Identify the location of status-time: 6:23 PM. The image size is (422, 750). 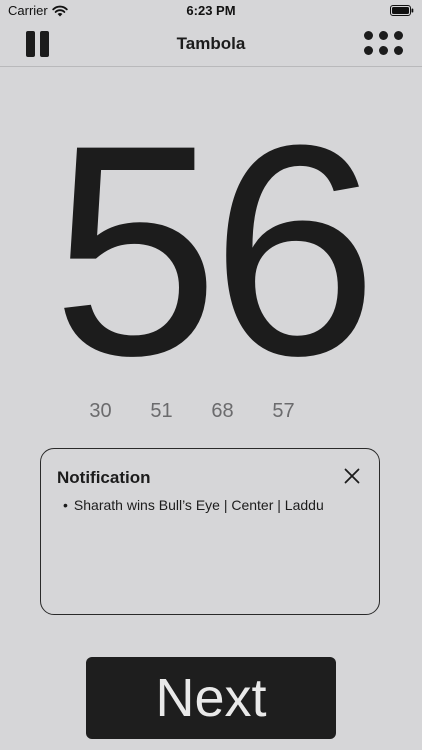
(211, 10).